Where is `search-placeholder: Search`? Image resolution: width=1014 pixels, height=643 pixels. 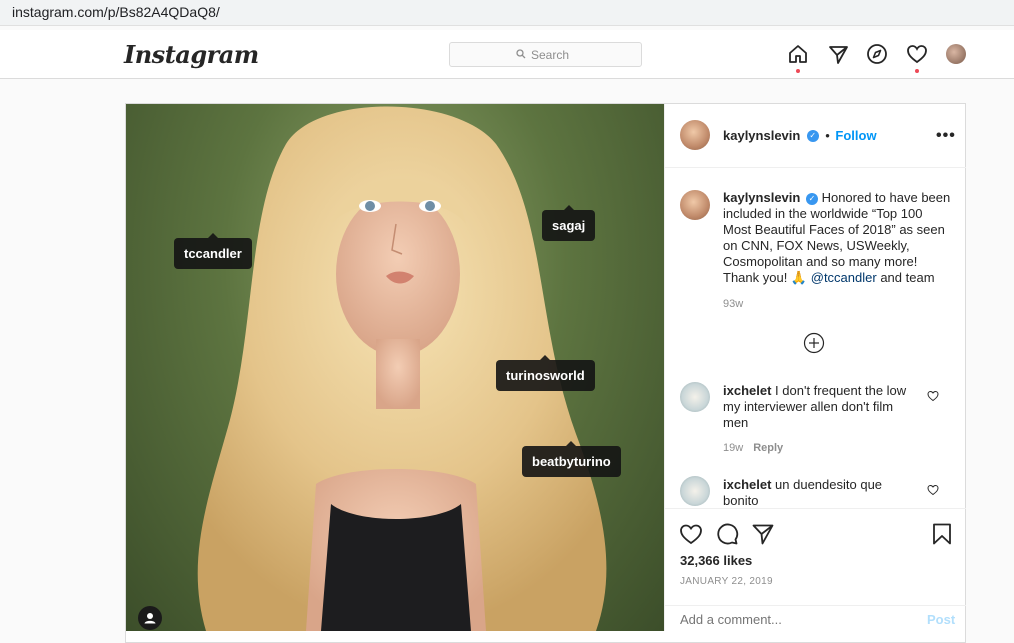
search-placeholder: Search is located at coordinates (550, 55).